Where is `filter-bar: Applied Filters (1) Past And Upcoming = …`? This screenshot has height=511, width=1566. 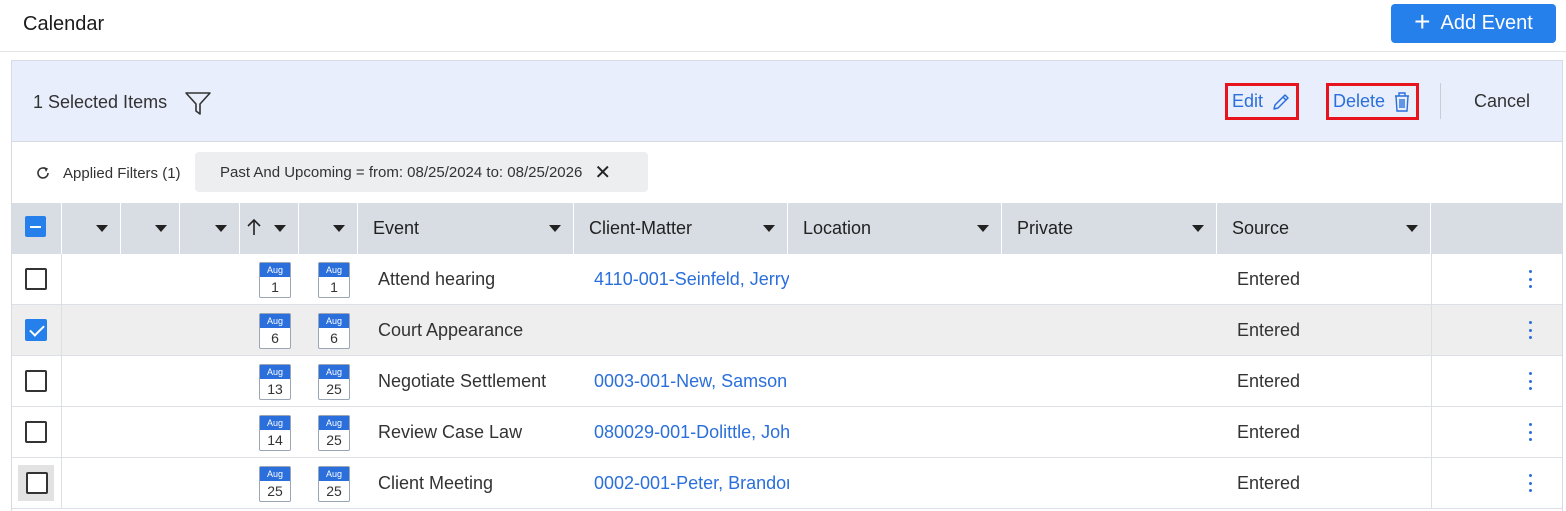
filter-bar: Applied Filters (1) Past And Upcoming = … is located at coordinates (787, 173).